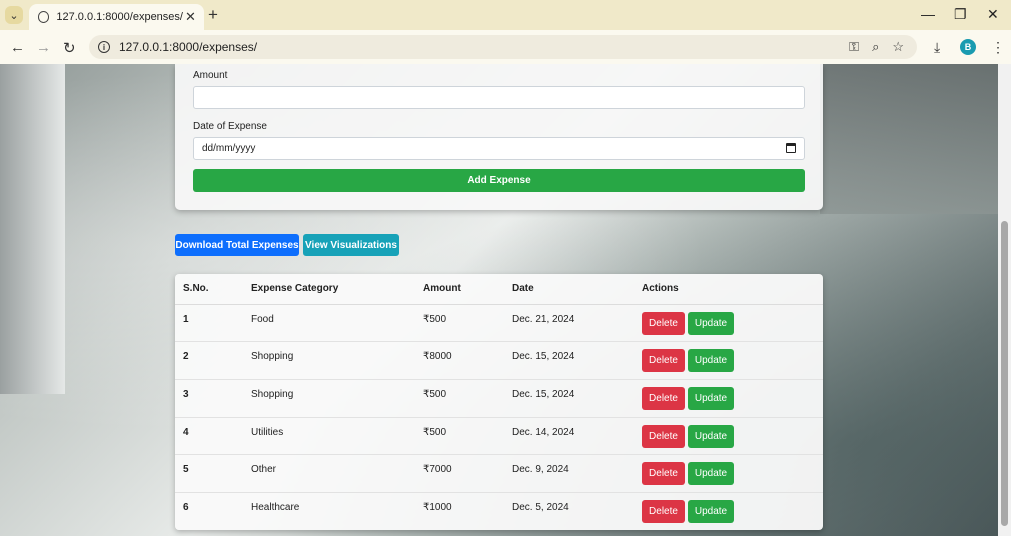 This screenshot has height=536, width=1011. I want to click on header-actions: Actions, so click(728, 289).